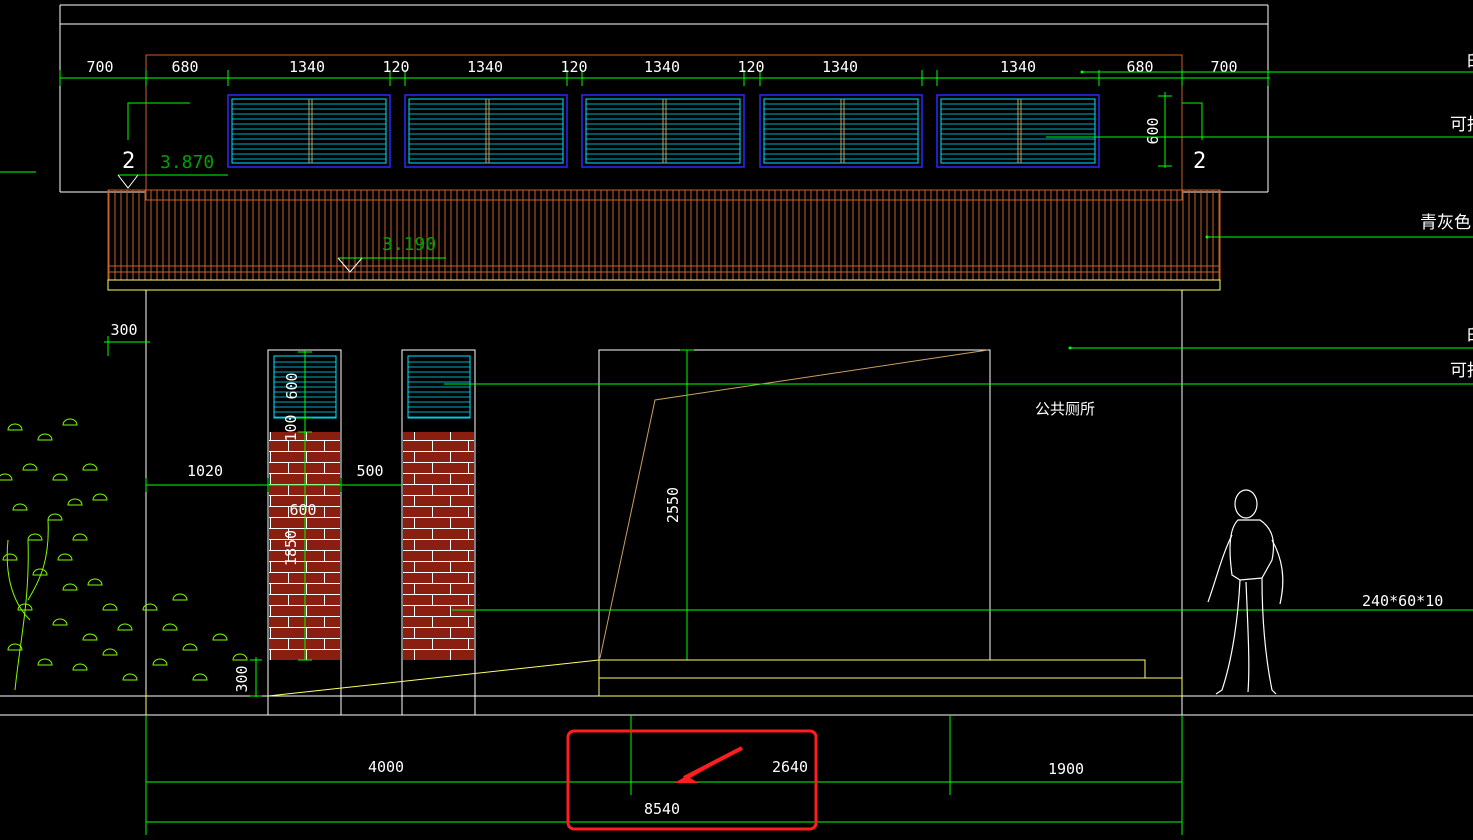 The width and height of the screenshot is (1473, 840). I want to click on steps-and-ramp, so click(725, 678).